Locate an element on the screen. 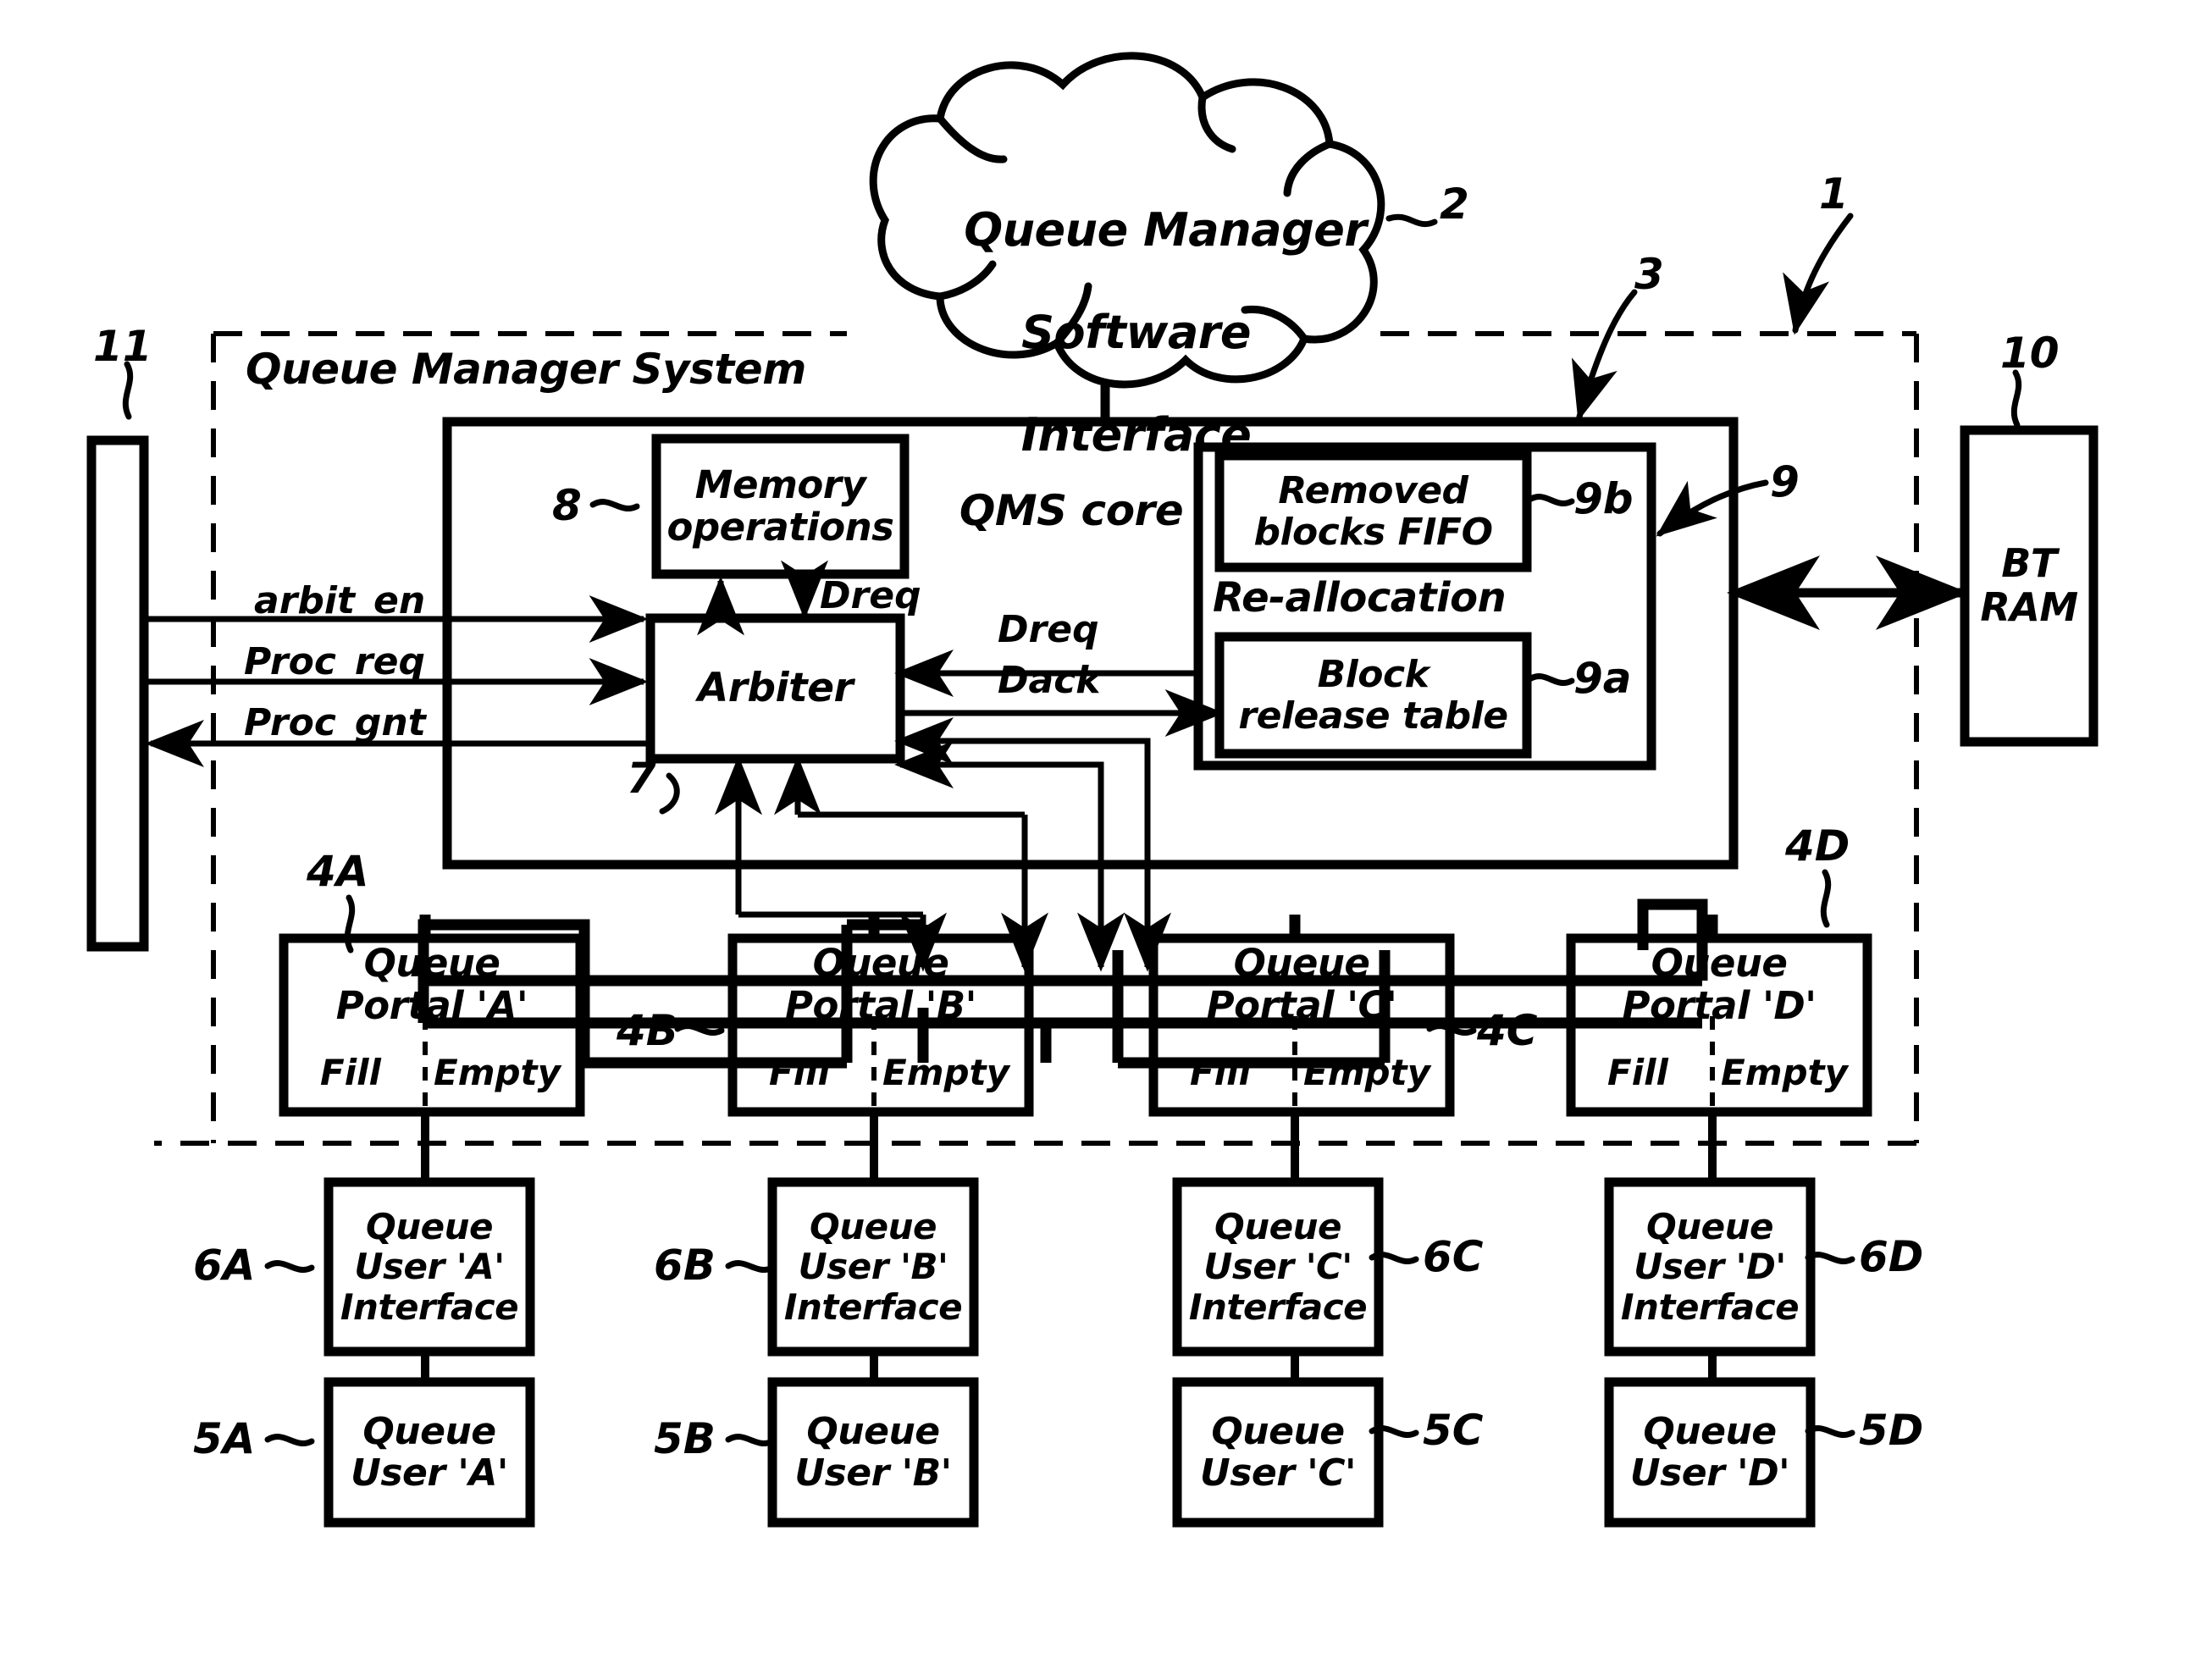 Image resolution: width=2212 pixels, height=1653 pixels. ref-9: 9 is located at coordinates (1785, 481).